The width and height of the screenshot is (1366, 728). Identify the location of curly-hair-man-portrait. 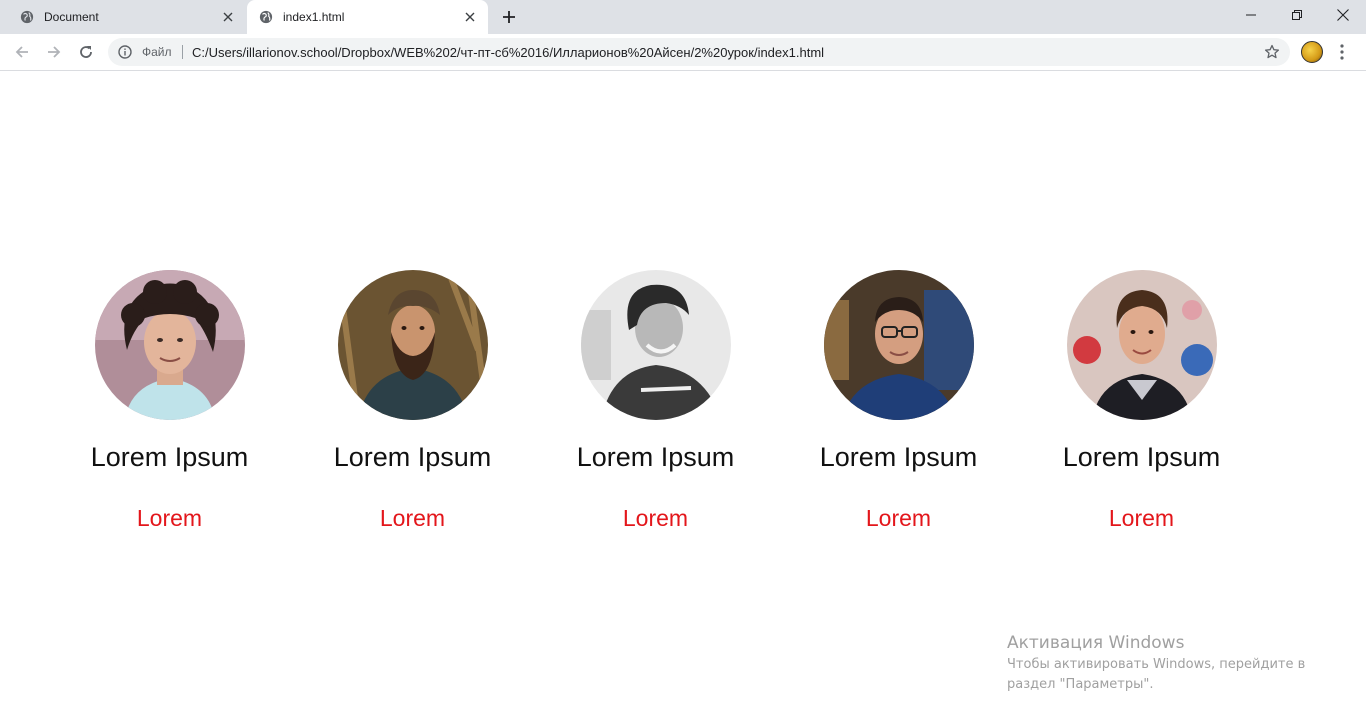
(170, 345).